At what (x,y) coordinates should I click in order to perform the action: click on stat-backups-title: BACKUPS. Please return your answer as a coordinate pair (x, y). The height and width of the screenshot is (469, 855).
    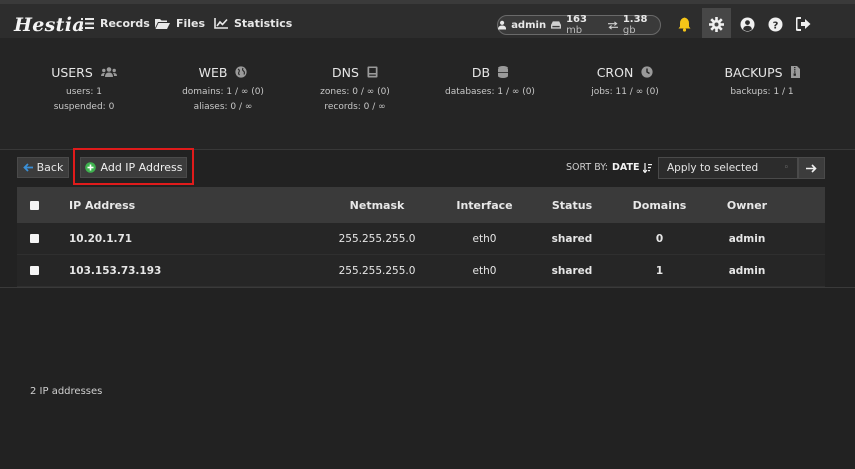
    Looking at the image, I should click on (753, 72).